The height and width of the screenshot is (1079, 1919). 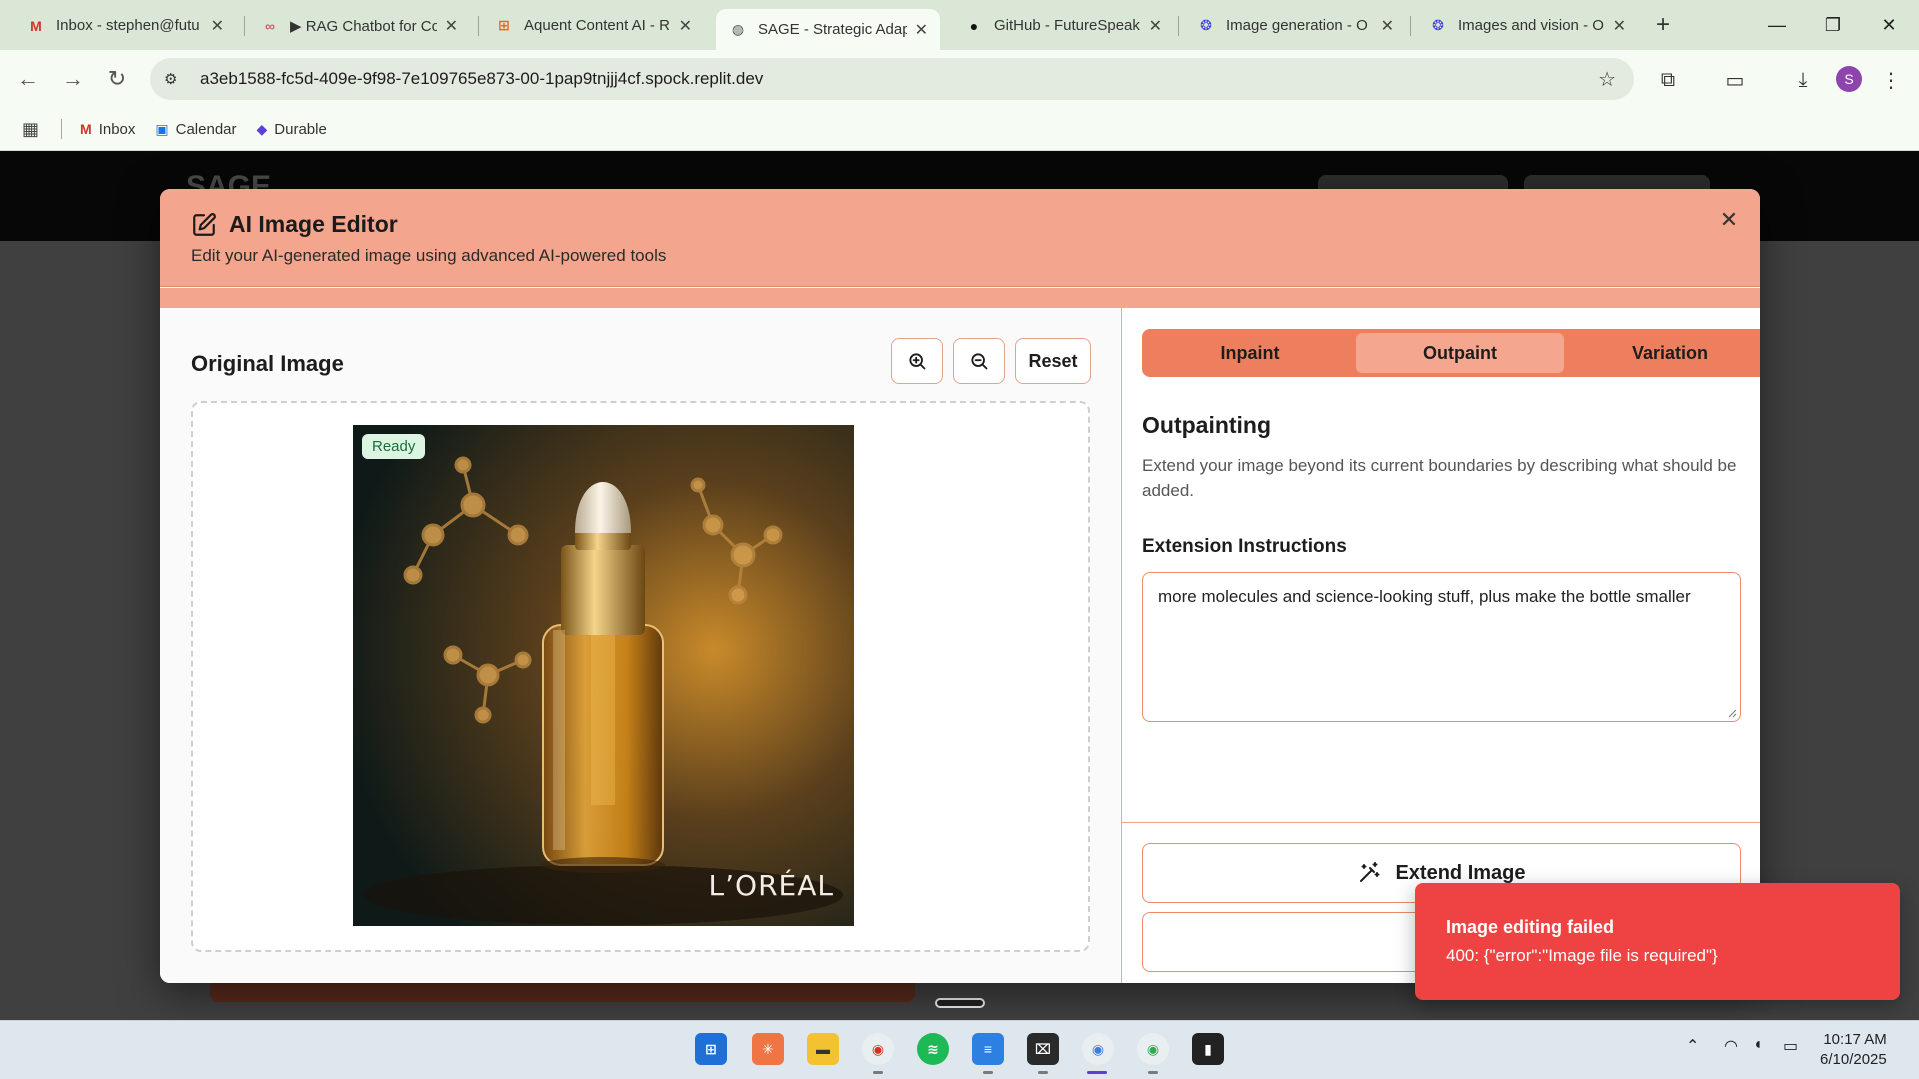 I want to click on extensions-icon: ⧉, so click(x=1668, y=80).